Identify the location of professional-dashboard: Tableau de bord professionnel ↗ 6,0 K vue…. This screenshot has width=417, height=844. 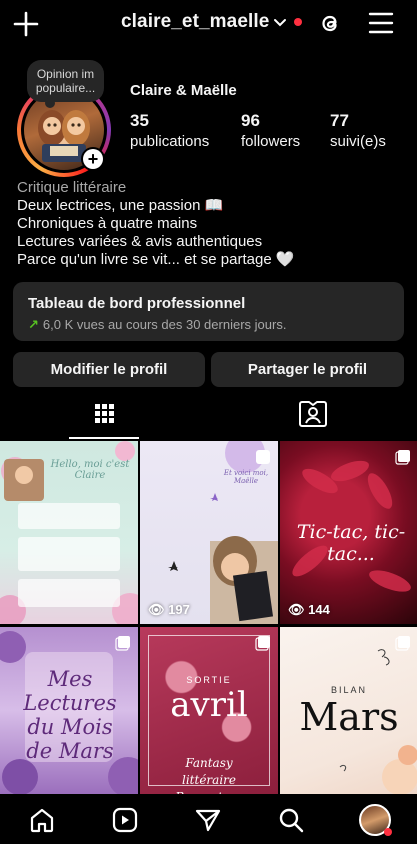
(208, 311).